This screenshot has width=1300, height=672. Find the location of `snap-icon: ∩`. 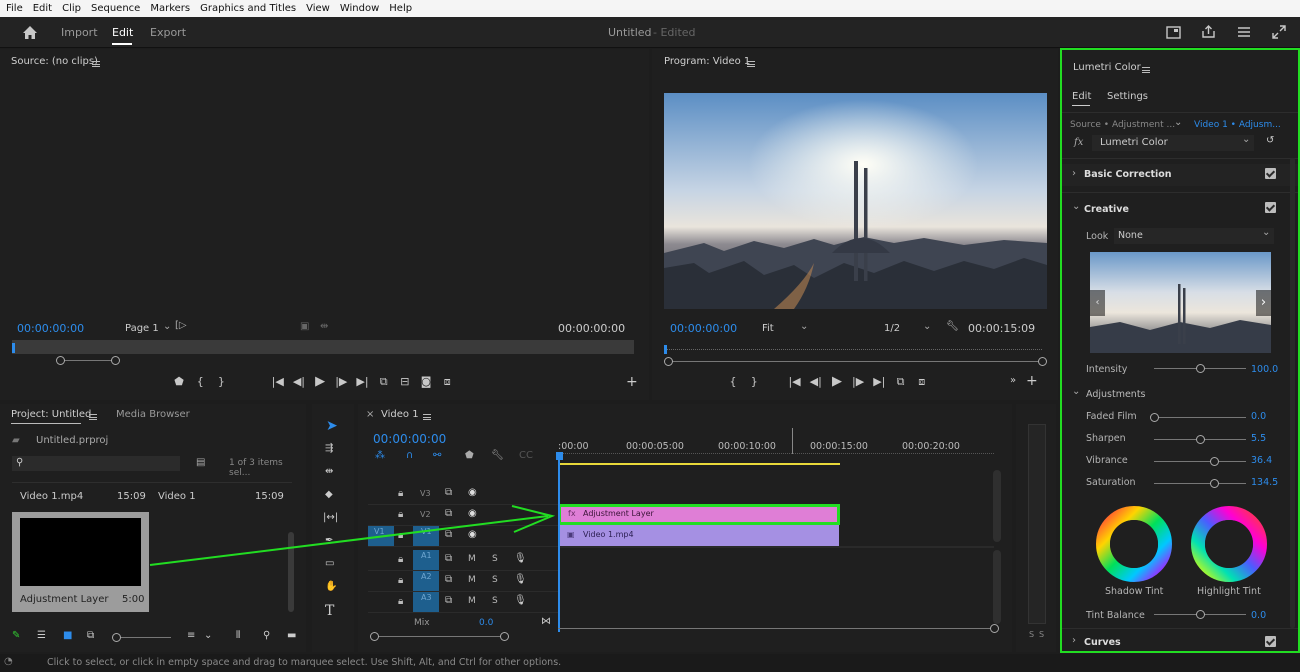

snap-icon: ∩ is located at coordinates (409, 455).